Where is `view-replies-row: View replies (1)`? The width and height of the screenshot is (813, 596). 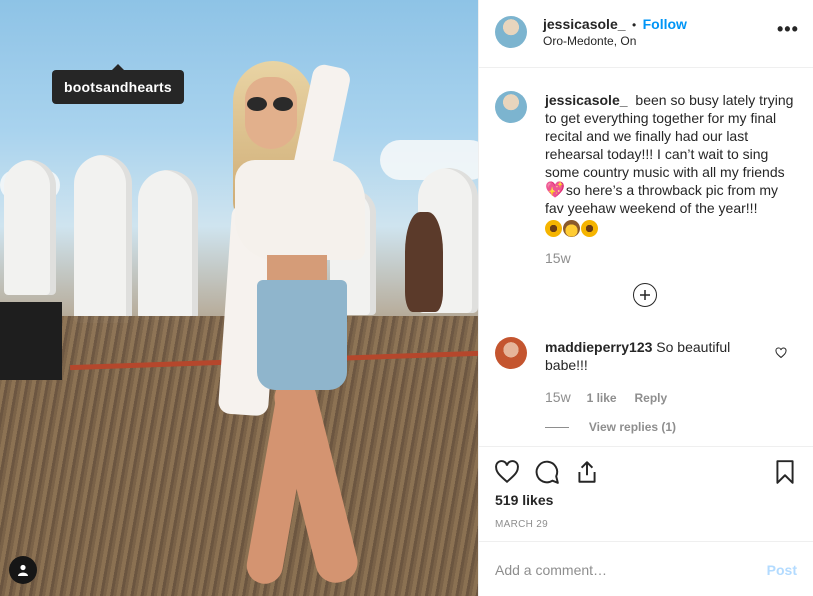 view-replies-row: View replies (1) is located at coordinates (660, 426).